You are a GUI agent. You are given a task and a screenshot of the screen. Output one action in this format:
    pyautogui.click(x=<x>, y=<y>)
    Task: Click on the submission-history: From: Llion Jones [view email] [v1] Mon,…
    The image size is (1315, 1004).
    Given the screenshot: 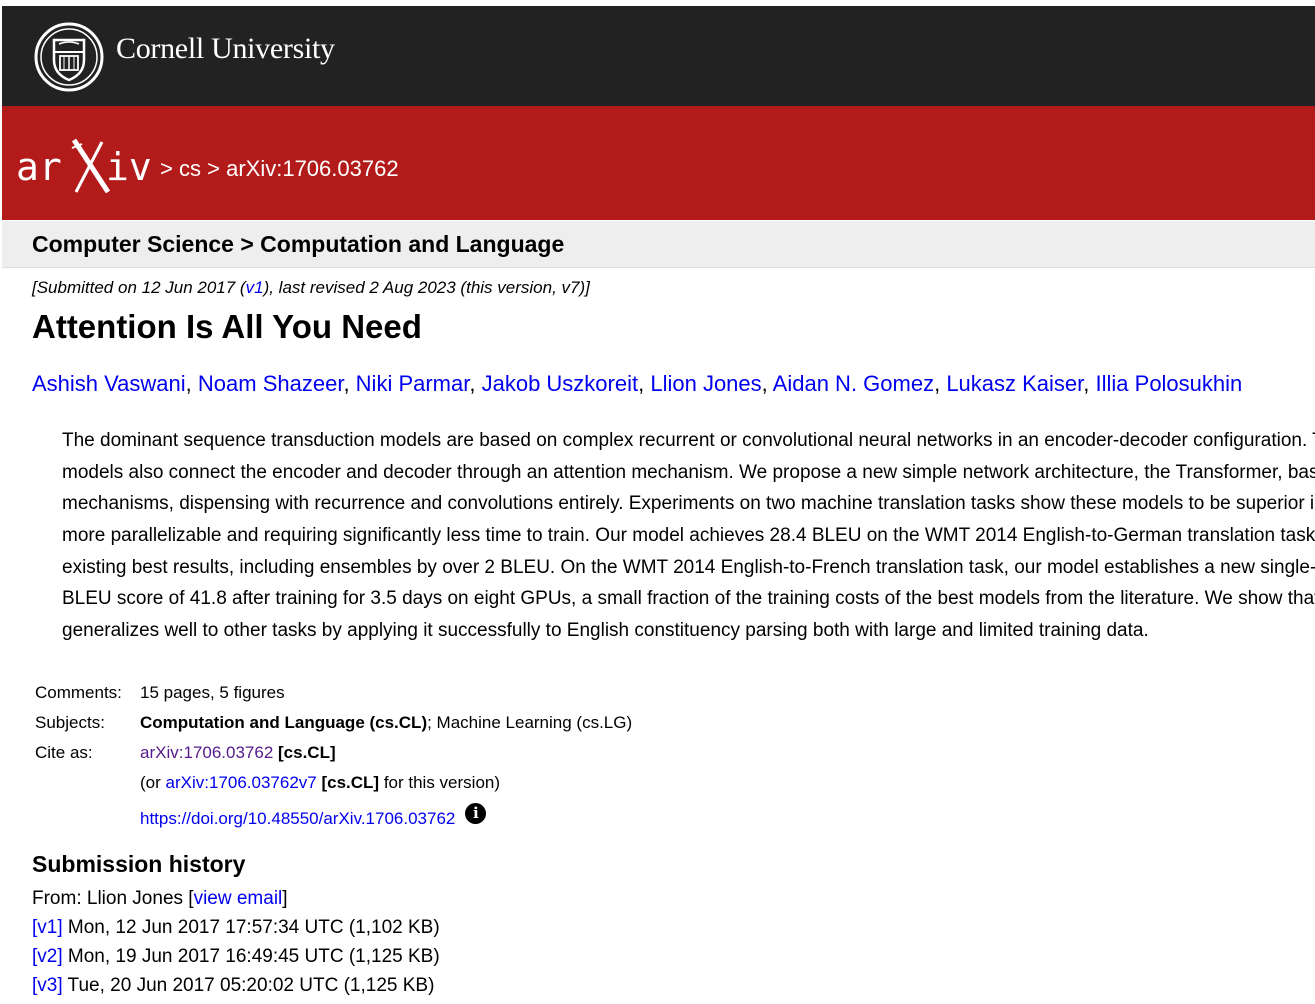 What is the action you would take?
    pyautogui.click(x=236, y=946)
    